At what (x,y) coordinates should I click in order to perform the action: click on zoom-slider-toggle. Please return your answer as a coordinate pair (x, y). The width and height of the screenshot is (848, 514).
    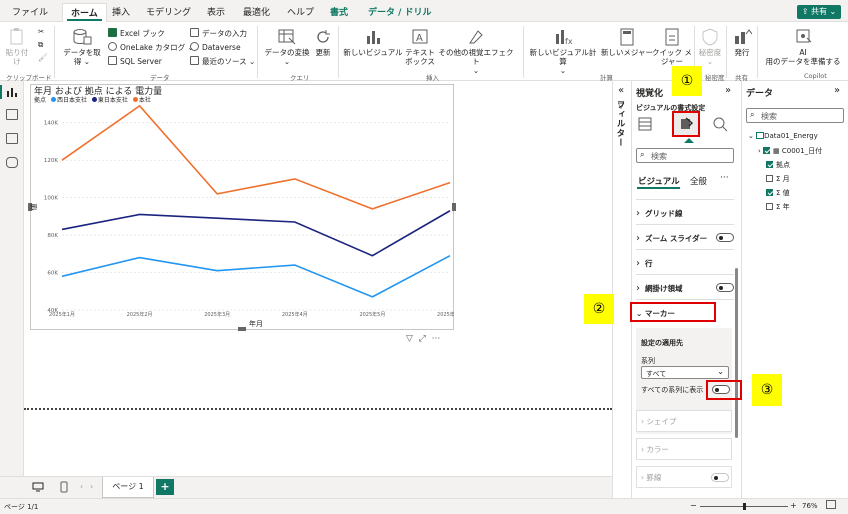
    Looking at the image, I should click on (725, 237).